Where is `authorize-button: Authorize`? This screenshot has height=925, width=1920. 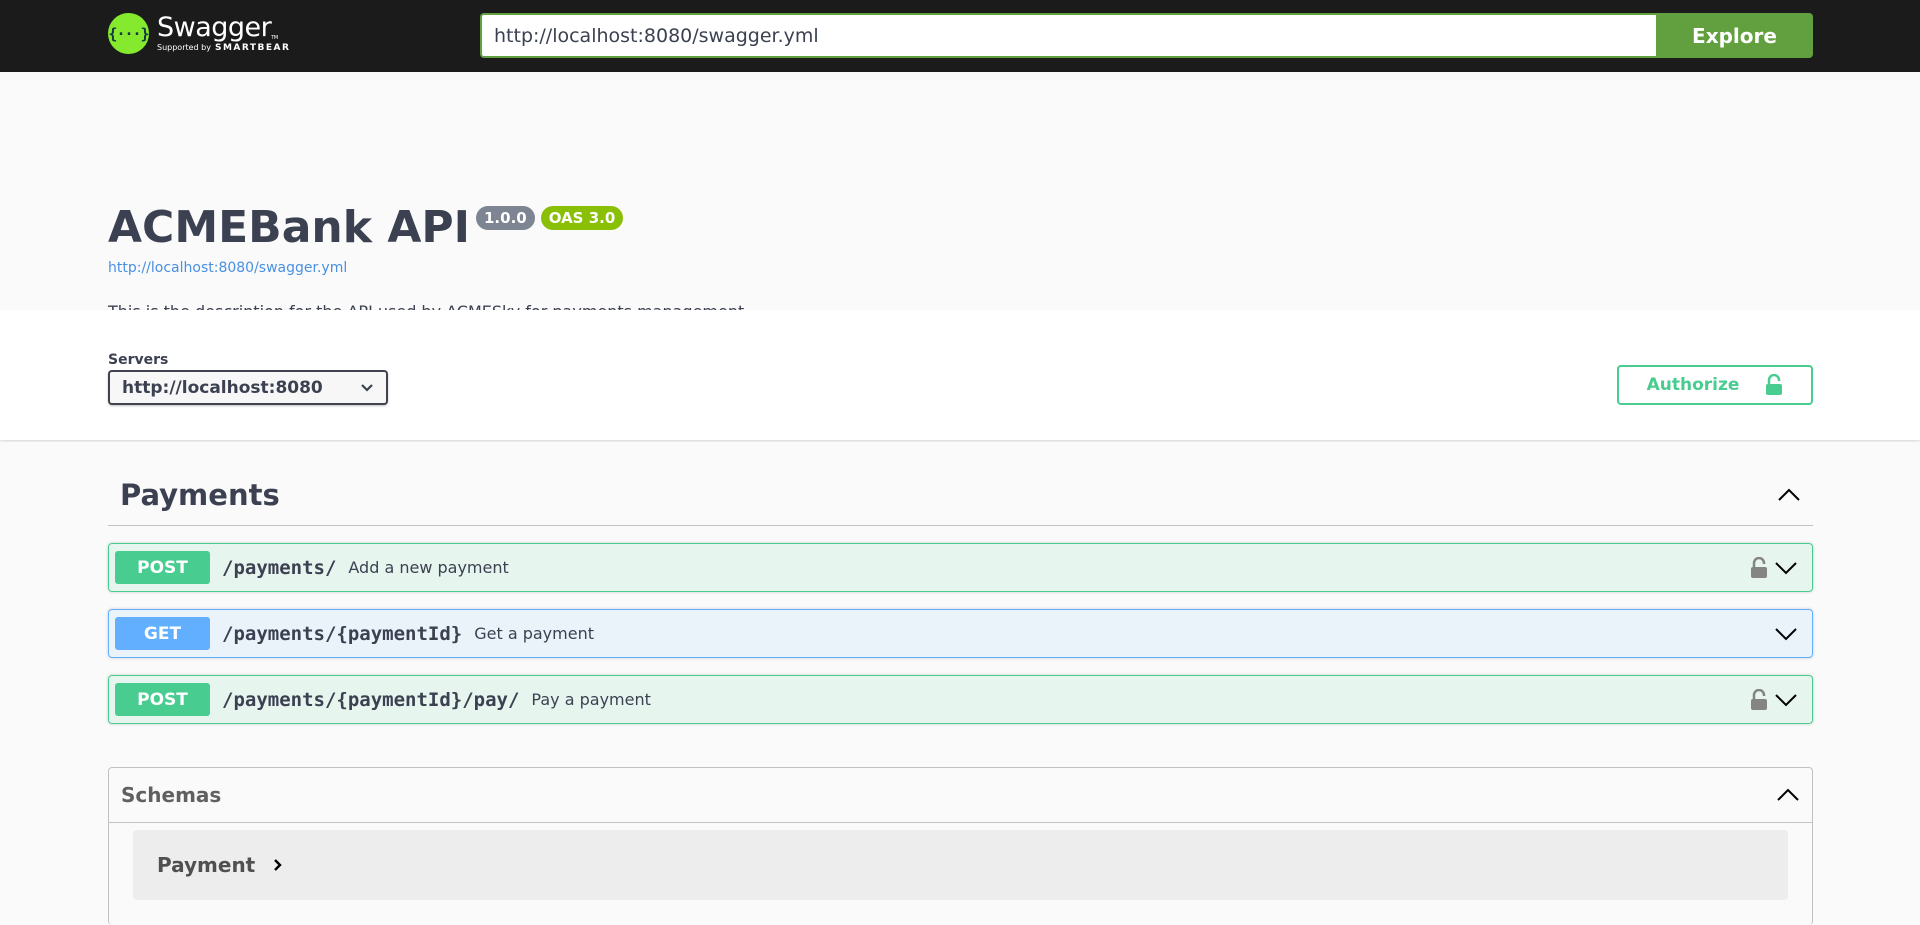 authorize-button: Authorize is located at coordinates (1715, 385).